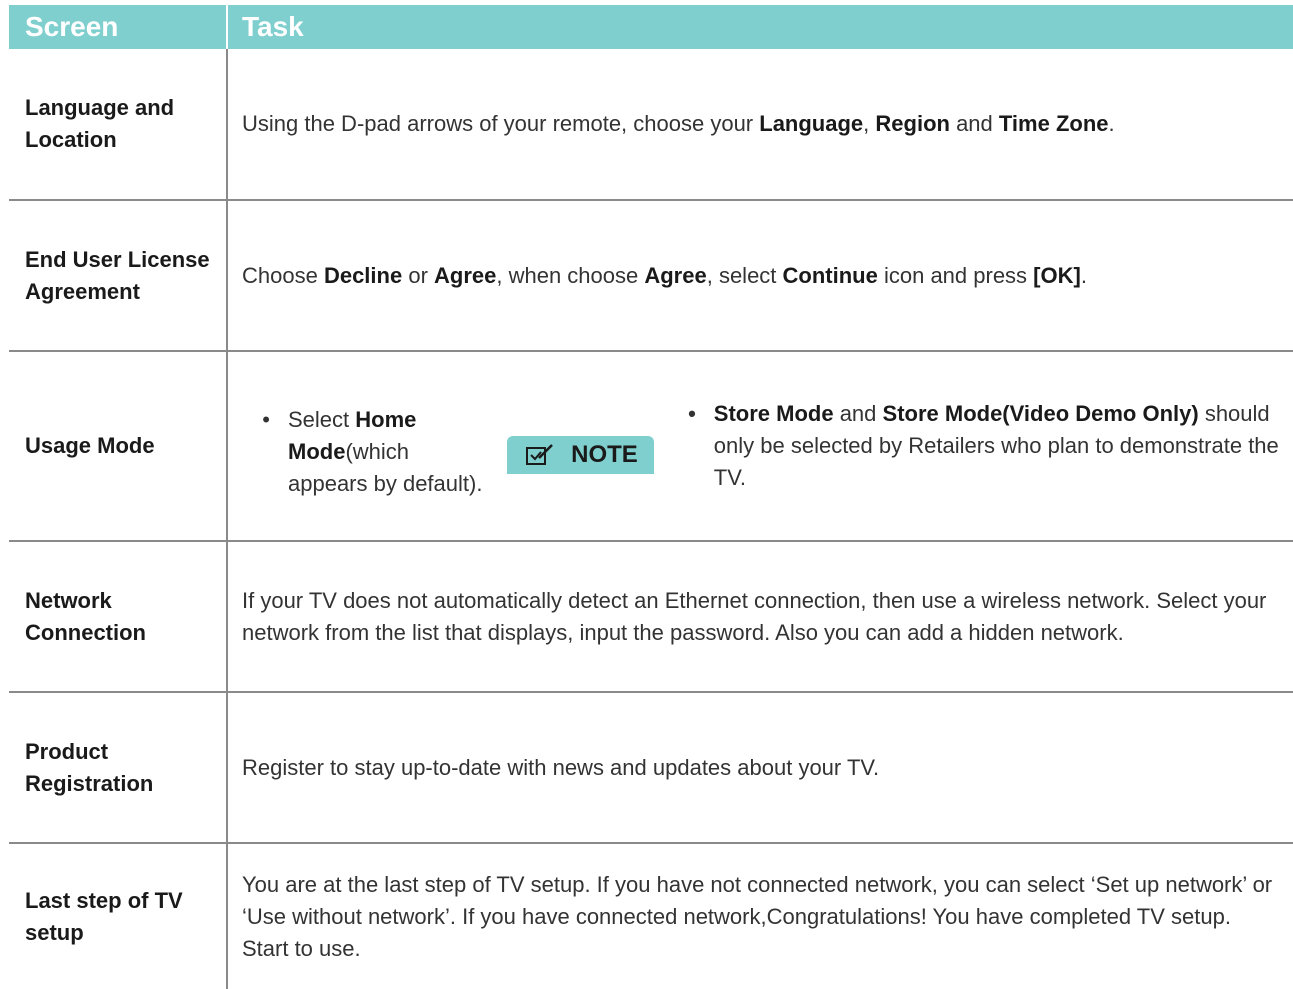 This screenshot has height=989, width=1293. What do you see at coordinates (118, 616) in the screenshot?
I see `screen-cell: Network Connection` at bounding box center [118, 616].